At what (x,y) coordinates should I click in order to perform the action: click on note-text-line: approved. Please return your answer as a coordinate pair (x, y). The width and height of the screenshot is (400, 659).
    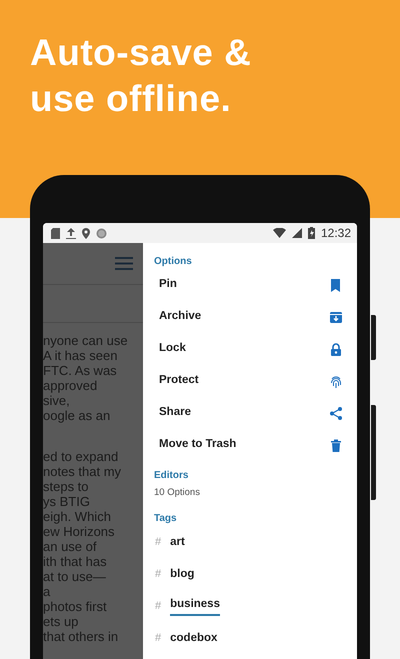
    Looking at the image, I should click on (70, 385).